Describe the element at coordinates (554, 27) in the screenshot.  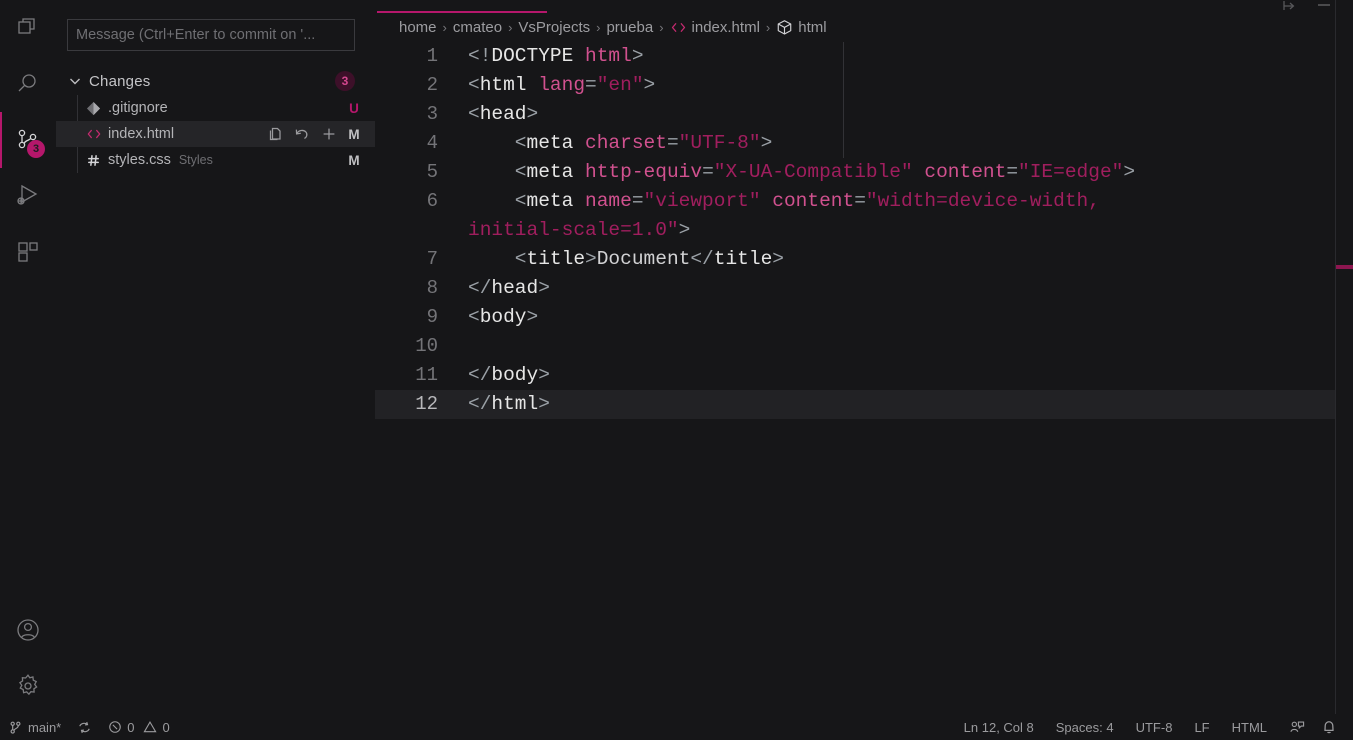
I see `breadcrumb-item-vsprojects: VsProjects` at that location.